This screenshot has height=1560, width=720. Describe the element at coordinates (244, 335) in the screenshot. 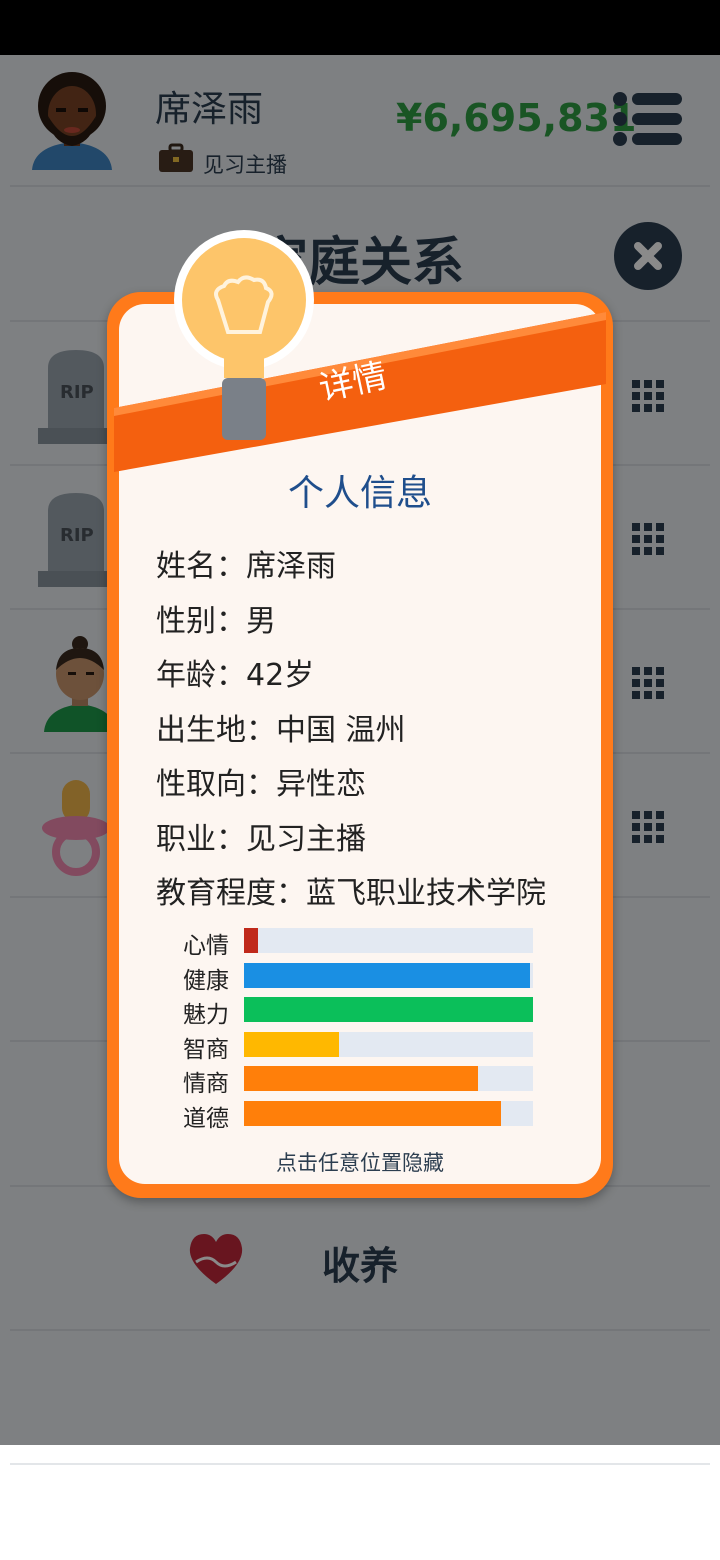

I see `lightbulb-icon` at that location.